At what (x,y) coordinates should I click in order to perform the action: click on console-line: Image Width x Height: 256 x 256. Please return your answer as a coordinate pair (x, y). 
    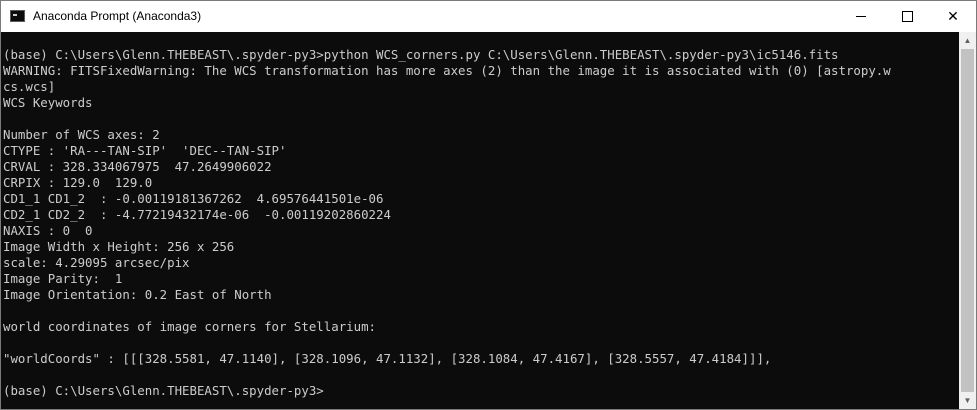
    Looking at the image, I should click on (119, 246).